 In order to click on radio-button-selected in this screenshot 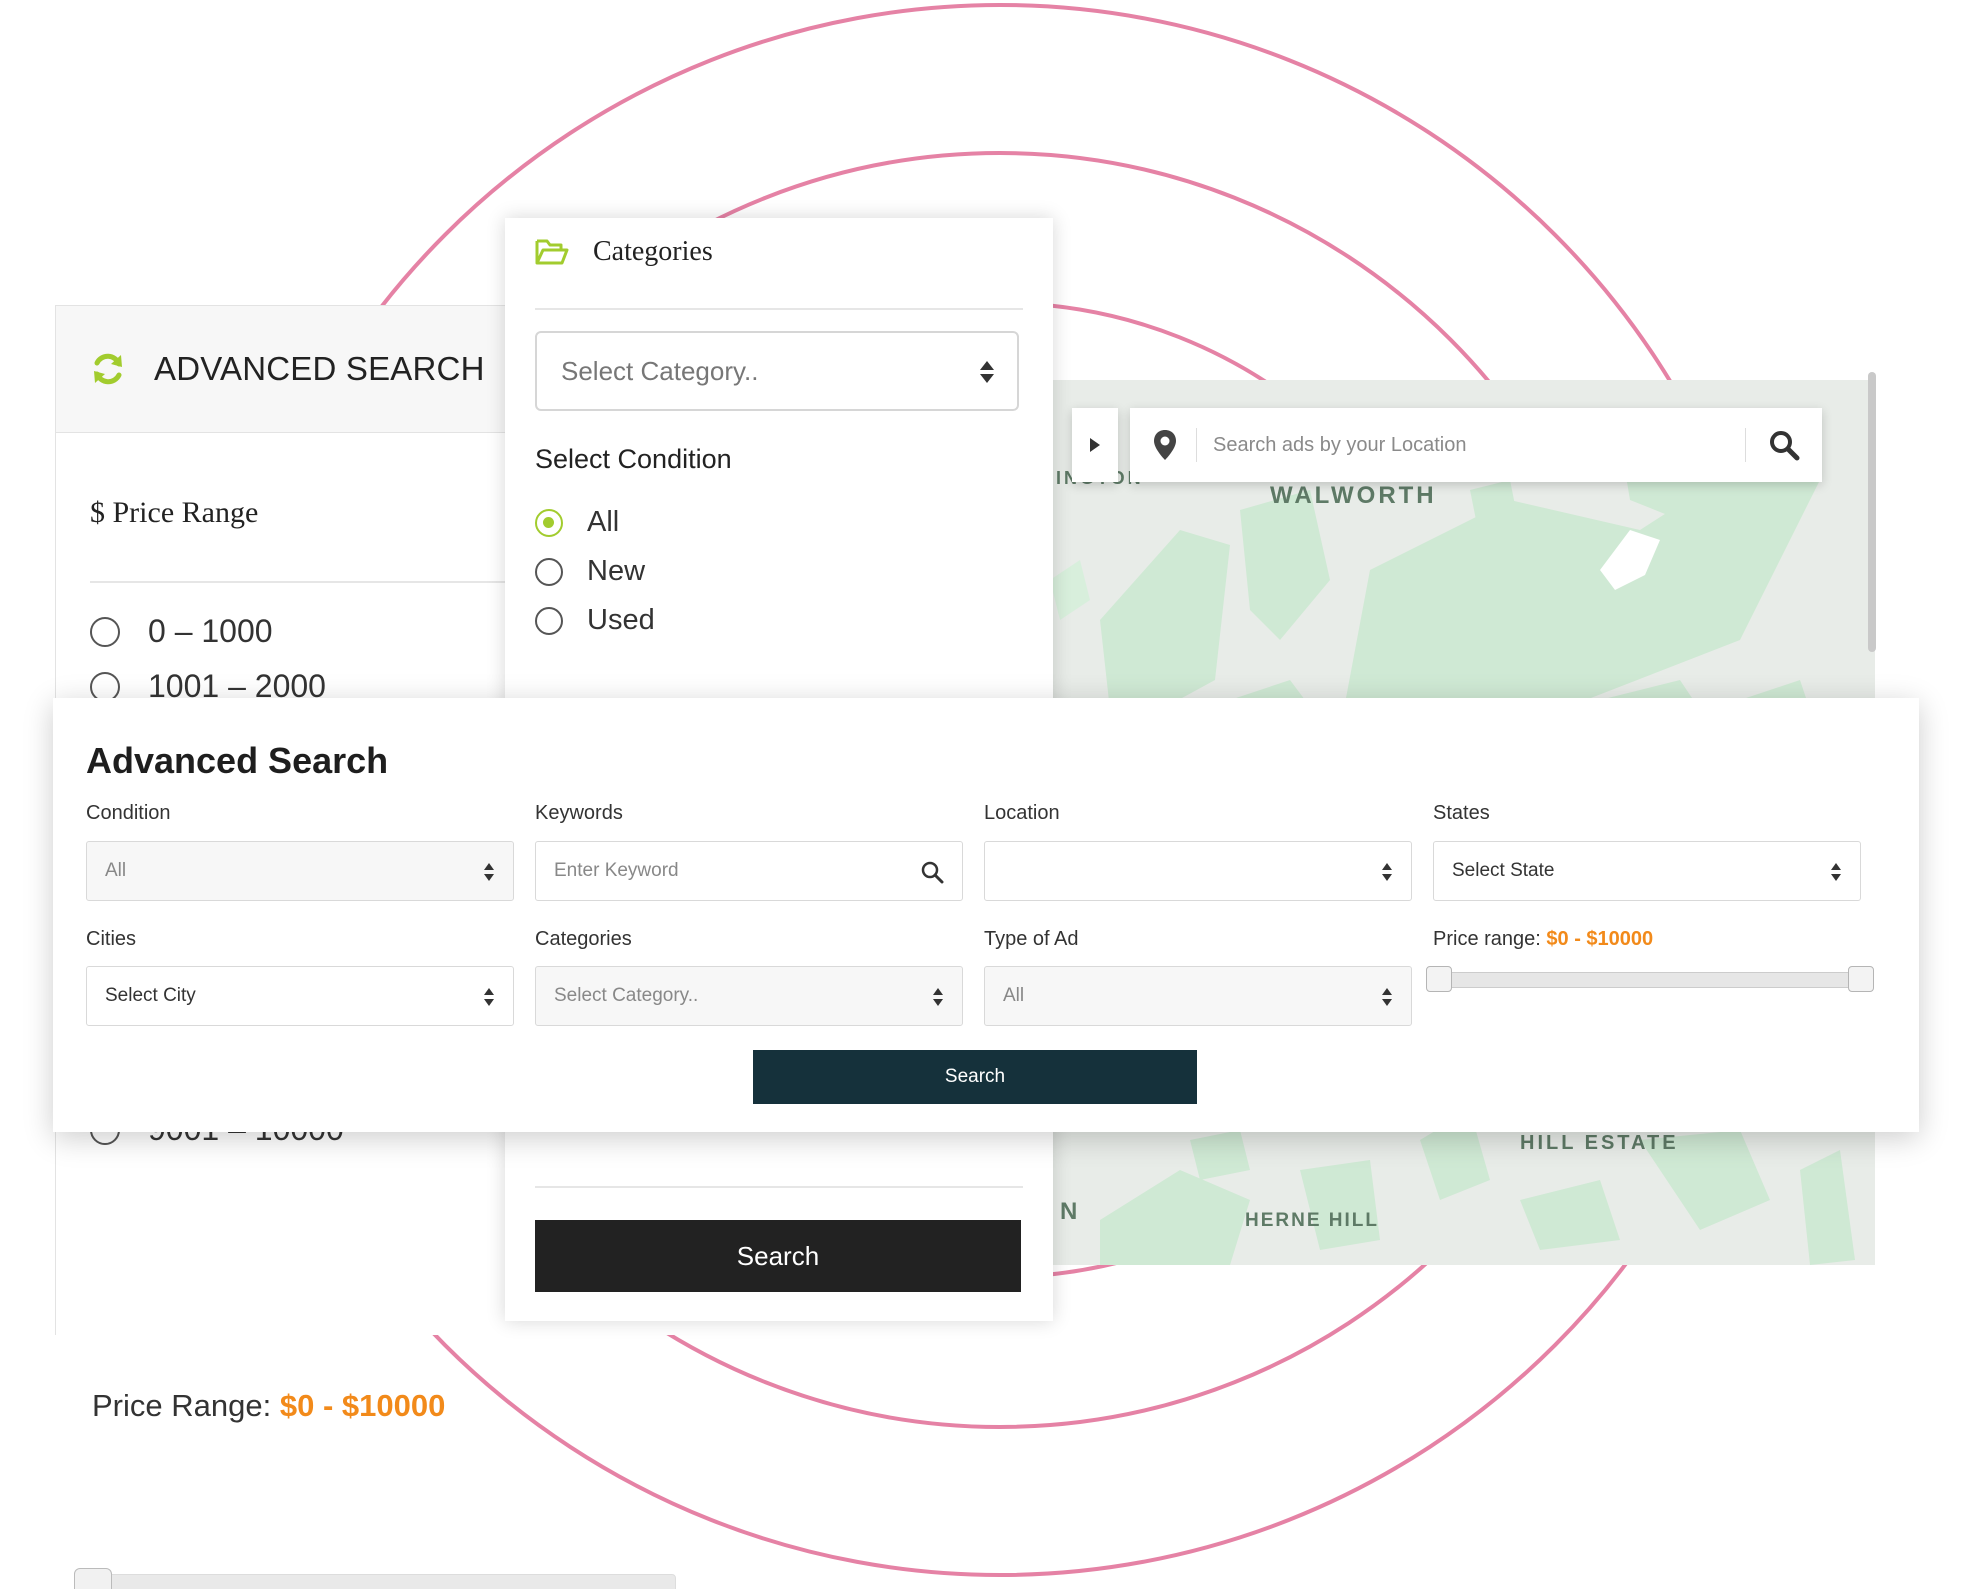, I will do `click(549, 522)`.